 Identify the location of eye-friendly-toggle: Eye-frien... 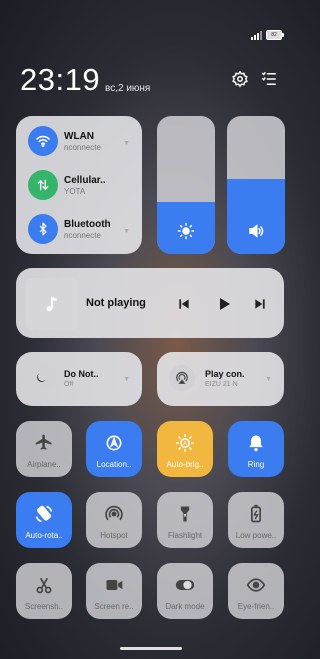
(256, 591).